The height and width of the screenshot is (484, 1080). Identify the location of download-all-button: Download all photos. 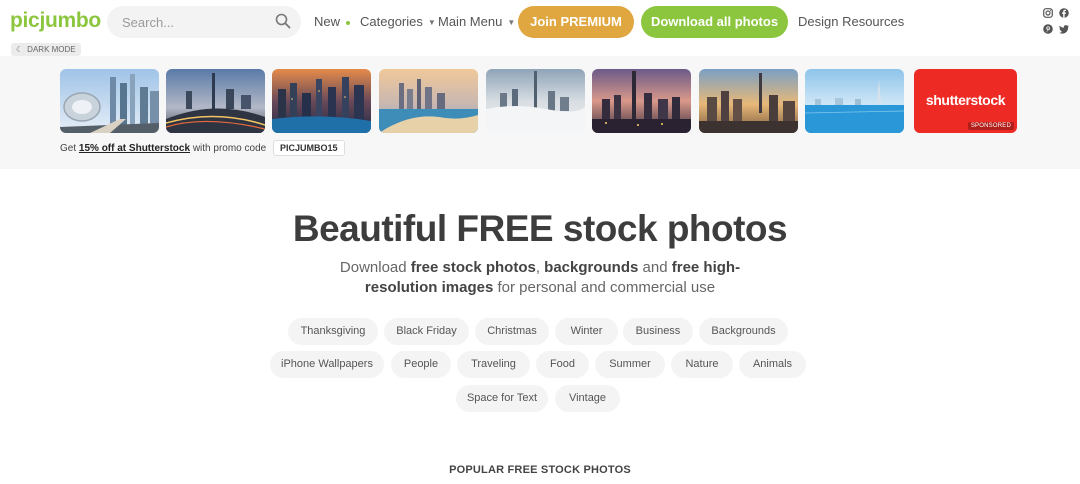
(714, 22).